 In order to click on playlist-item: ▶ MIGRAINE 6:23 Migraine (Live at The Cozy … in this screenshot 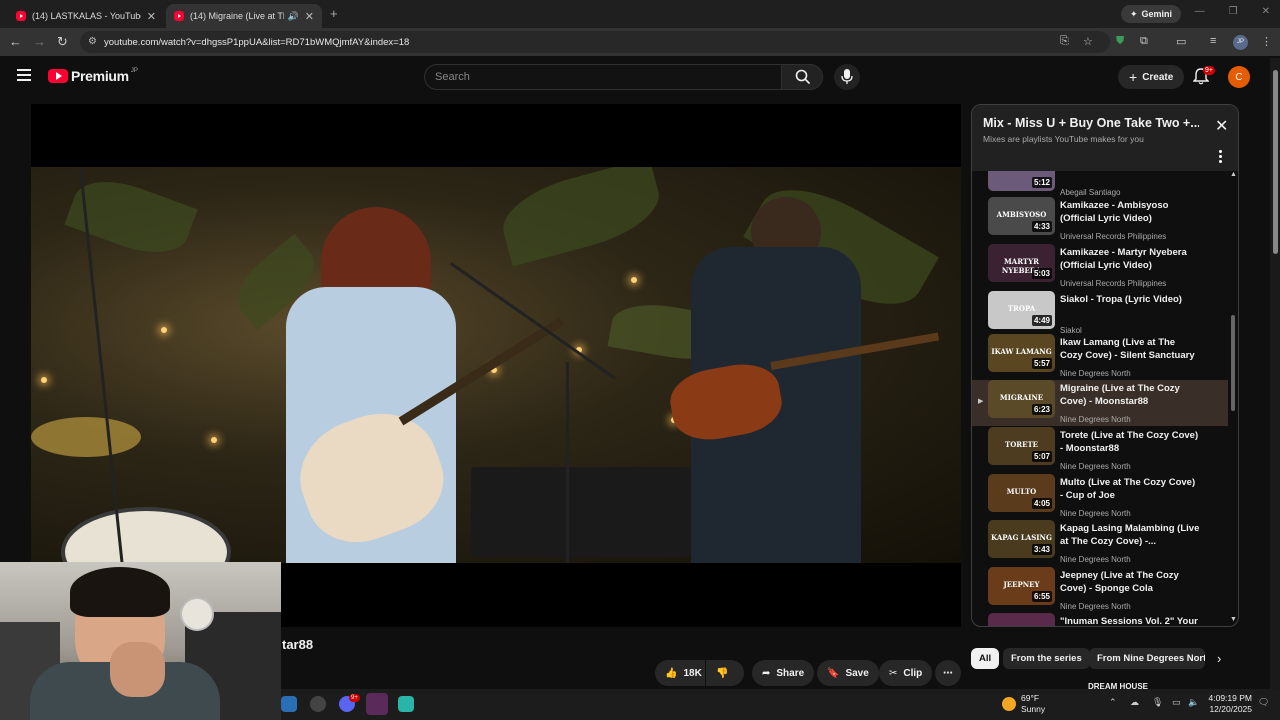, I will do `click(1100, 403)`.